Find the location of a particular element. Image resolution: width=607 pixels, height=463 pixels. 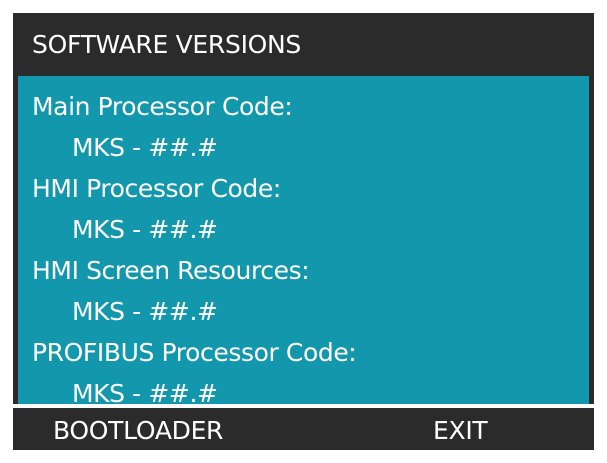

version-value-hmi-screen-resources: MKS - ##.# is located at coordinates (145, 311).